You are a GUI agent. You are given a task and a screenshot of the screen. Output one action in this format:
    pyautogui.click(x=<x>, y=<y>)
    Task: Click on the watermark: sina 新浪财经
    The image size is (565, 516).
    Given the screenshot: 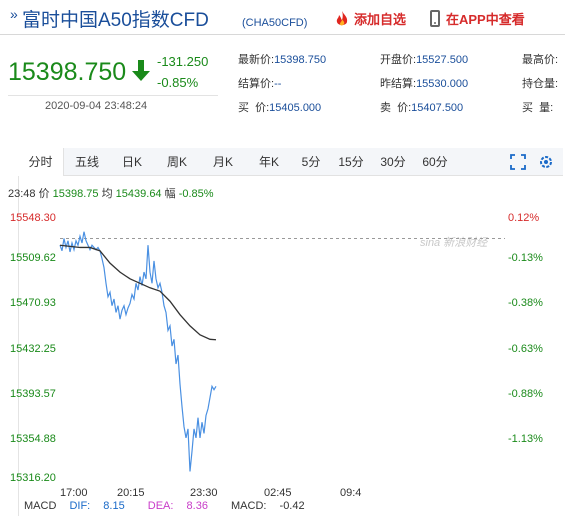 What is the action you would take?
    pyautogui.click(x=454, y=242)
    